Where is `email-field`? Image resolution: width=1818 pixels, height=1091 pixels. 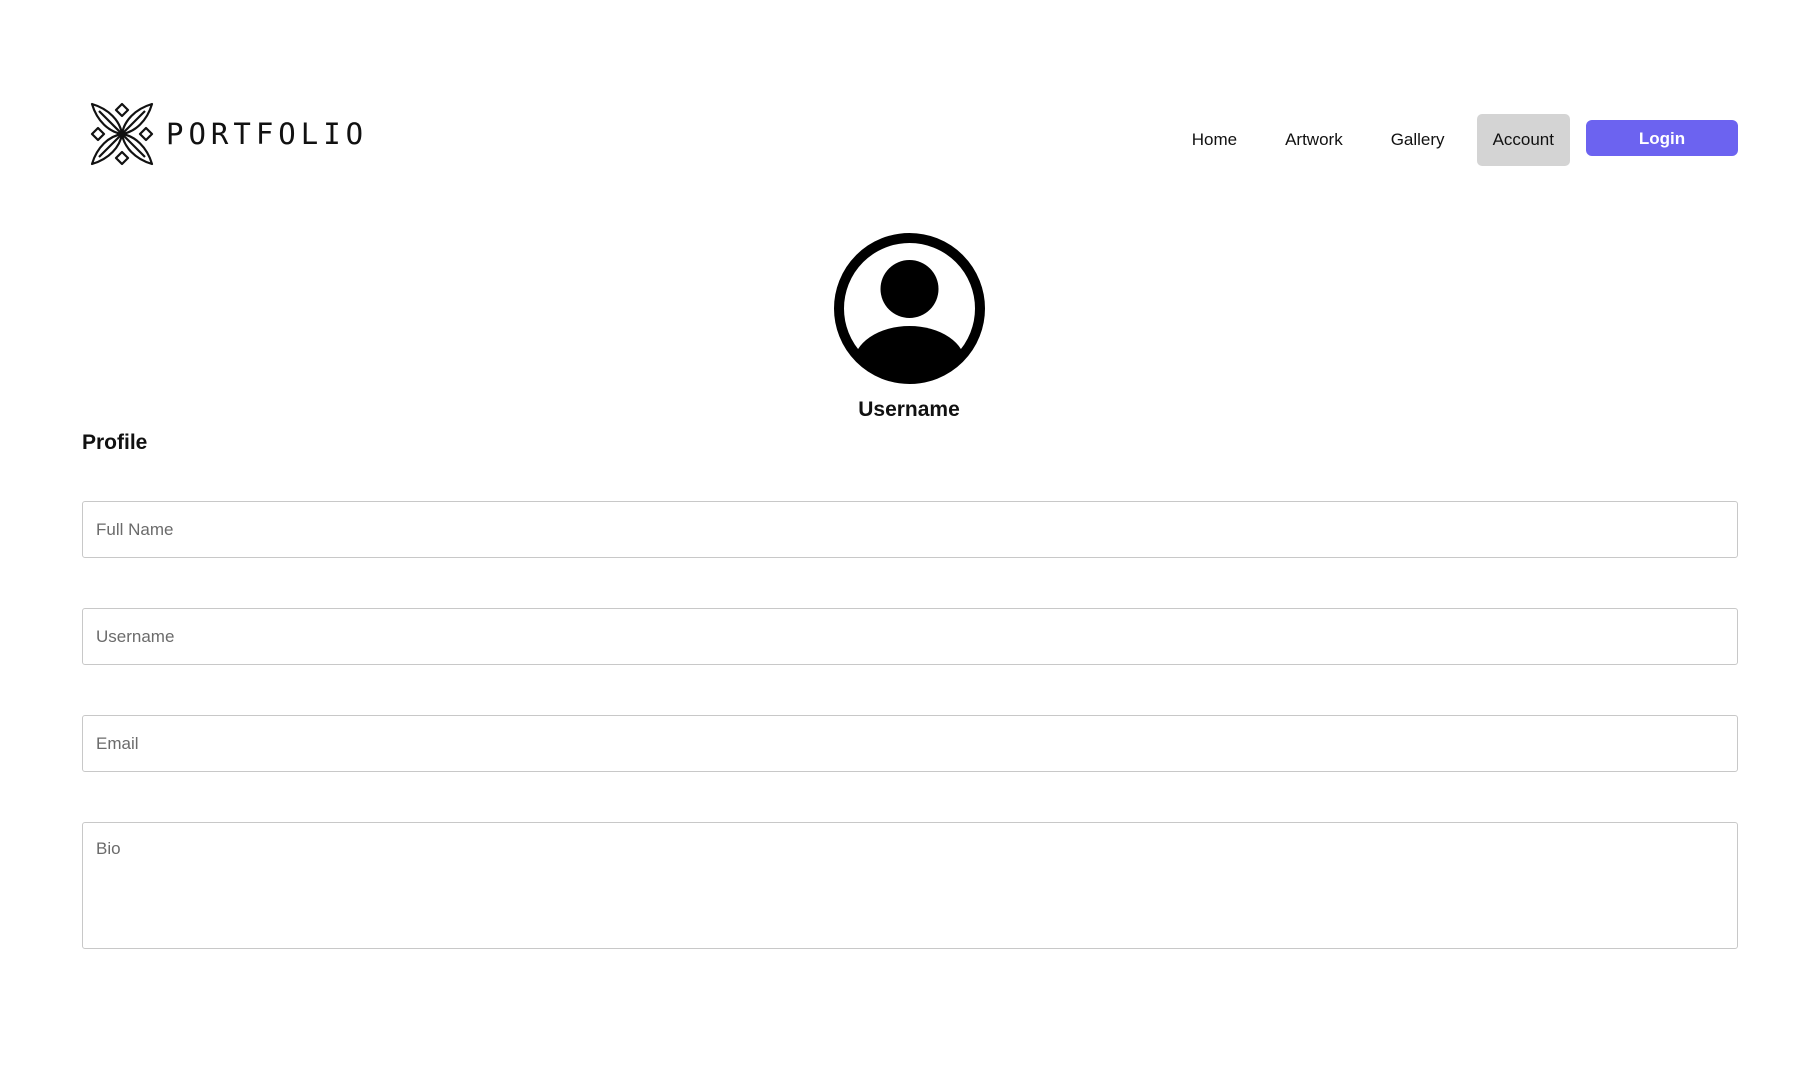 email-field is located at coordinates (910, 743).